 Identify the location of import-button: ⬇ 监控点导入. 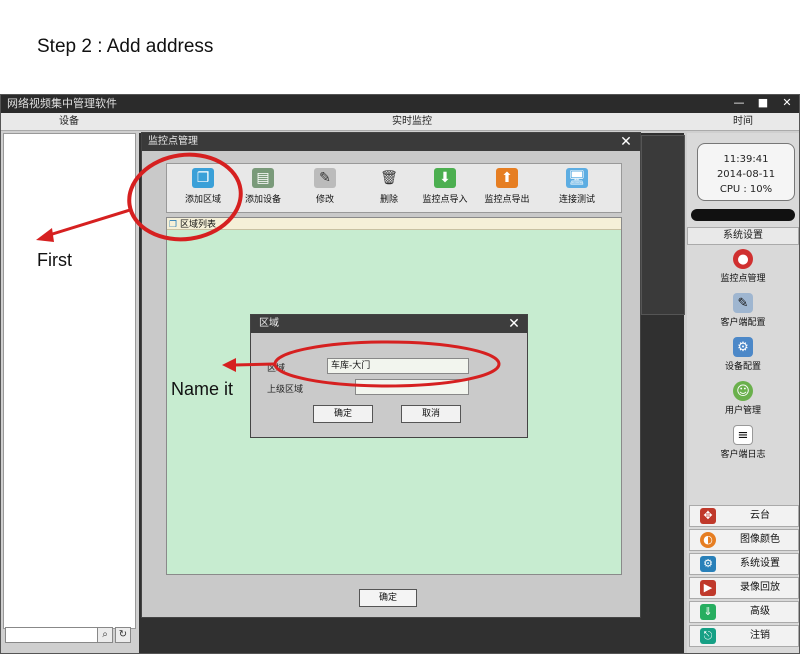
(445, 189).